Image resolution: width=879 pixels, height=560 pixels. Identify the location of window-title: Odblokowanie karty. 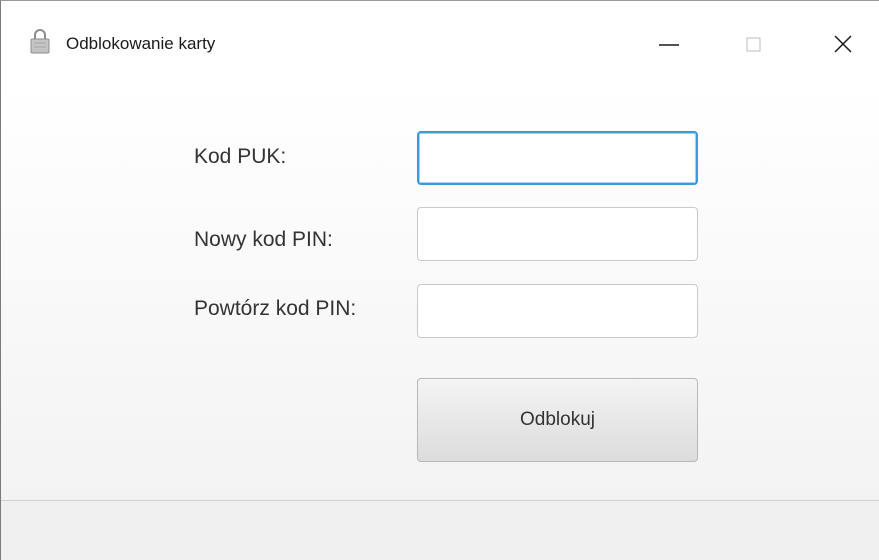
(141, 43).